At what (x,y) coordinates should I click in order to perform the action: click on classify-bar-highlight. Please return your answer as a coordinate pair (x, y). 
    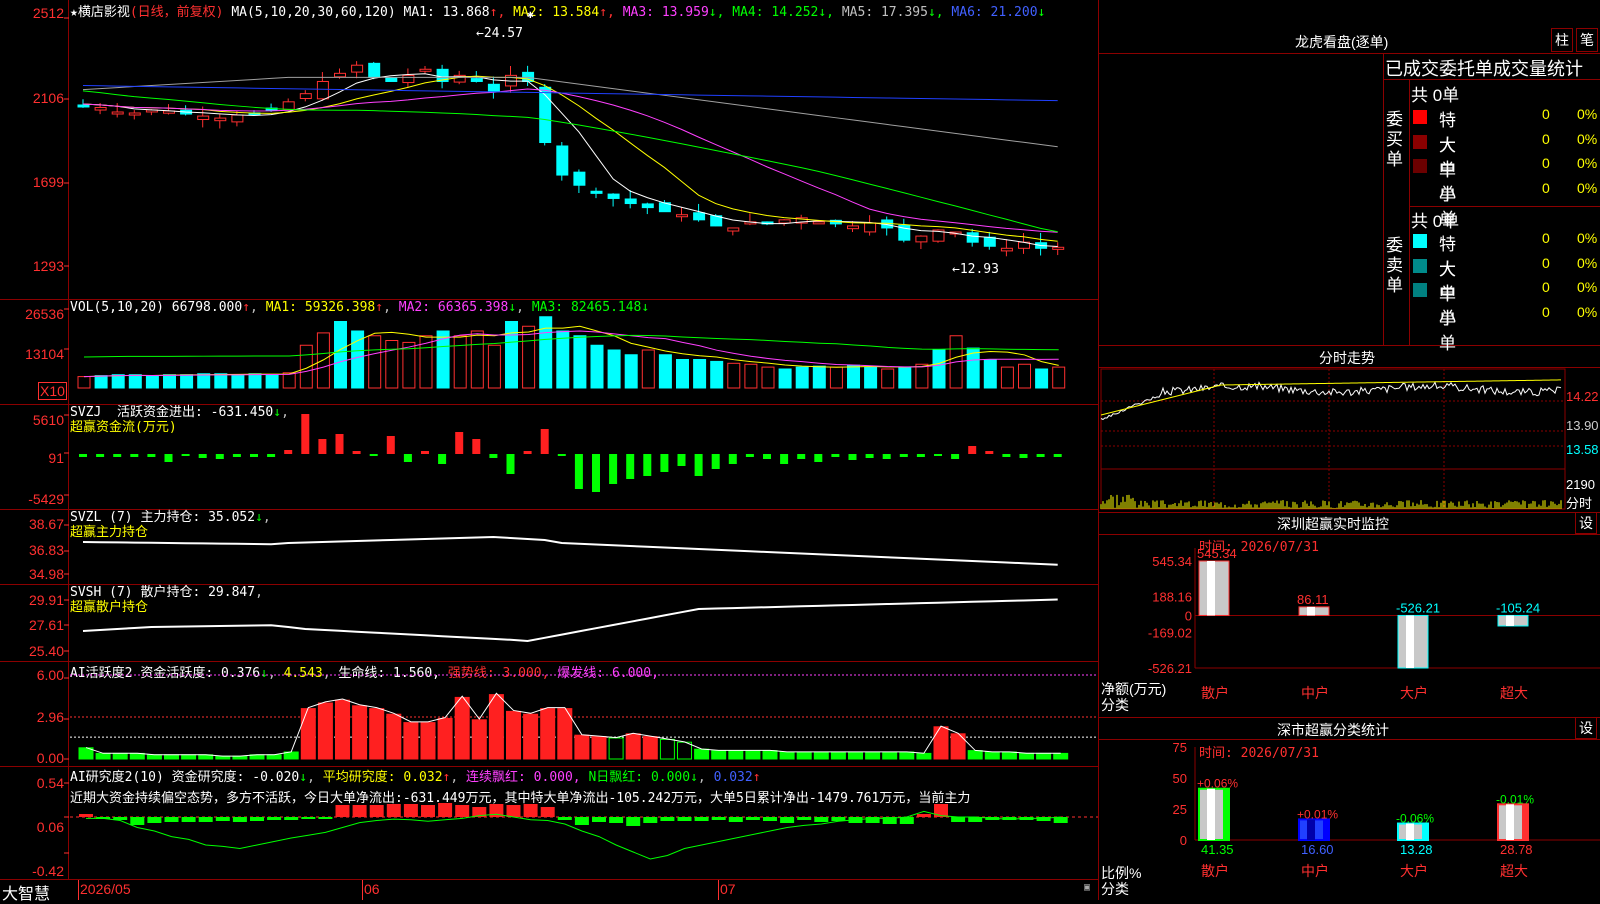
    Looking at the image, I should click on (1311, 829).